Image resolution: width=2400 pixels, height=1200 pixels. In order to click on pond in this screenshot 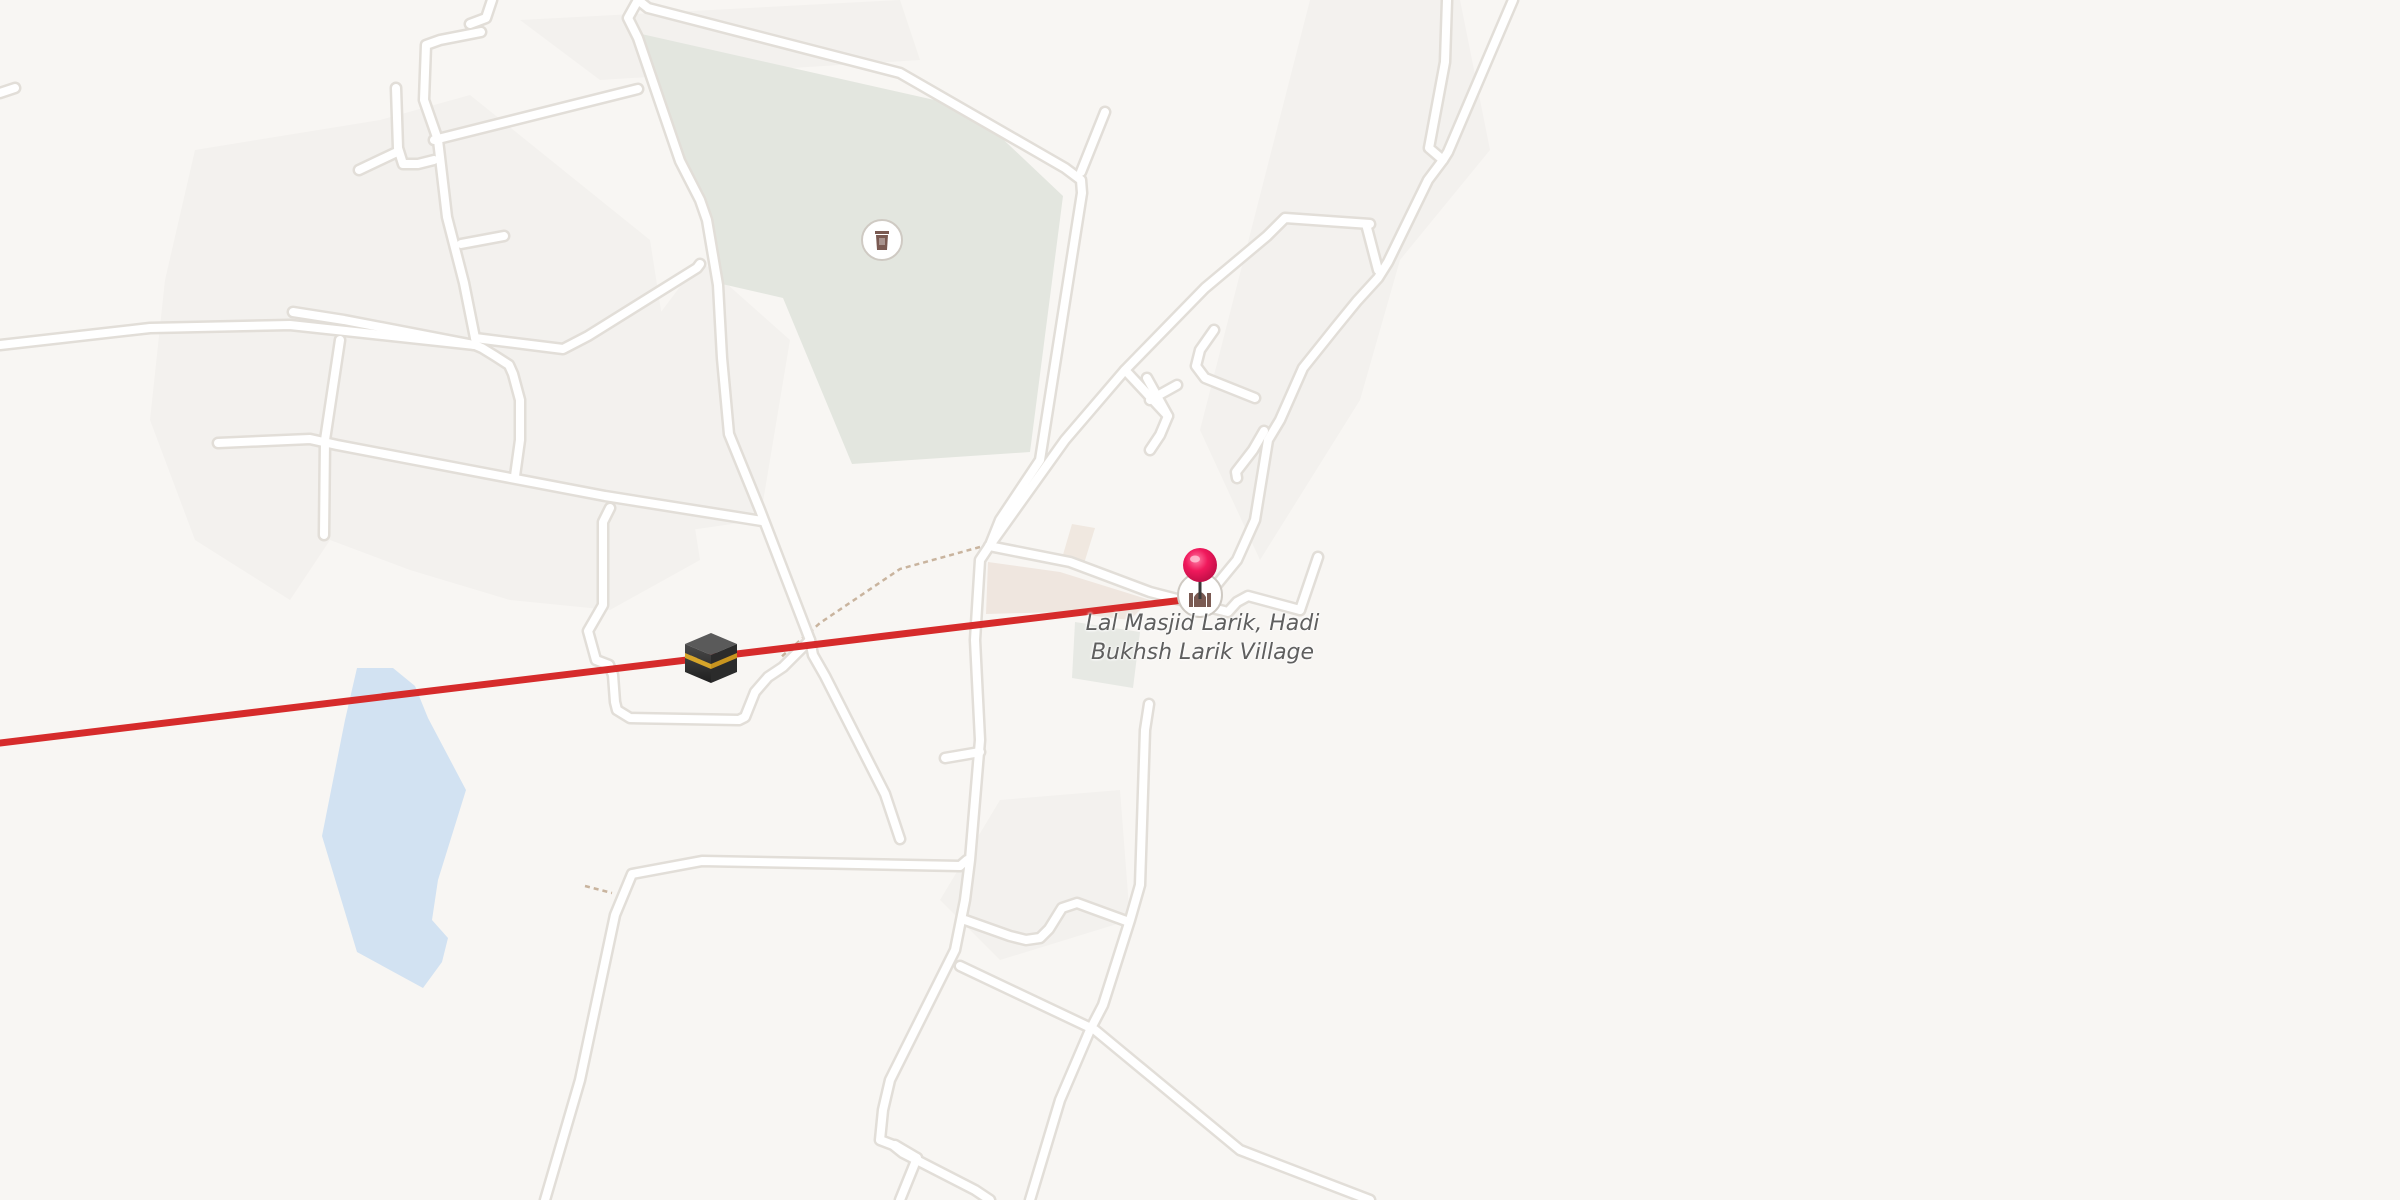, I will do `click(394, 828)`.